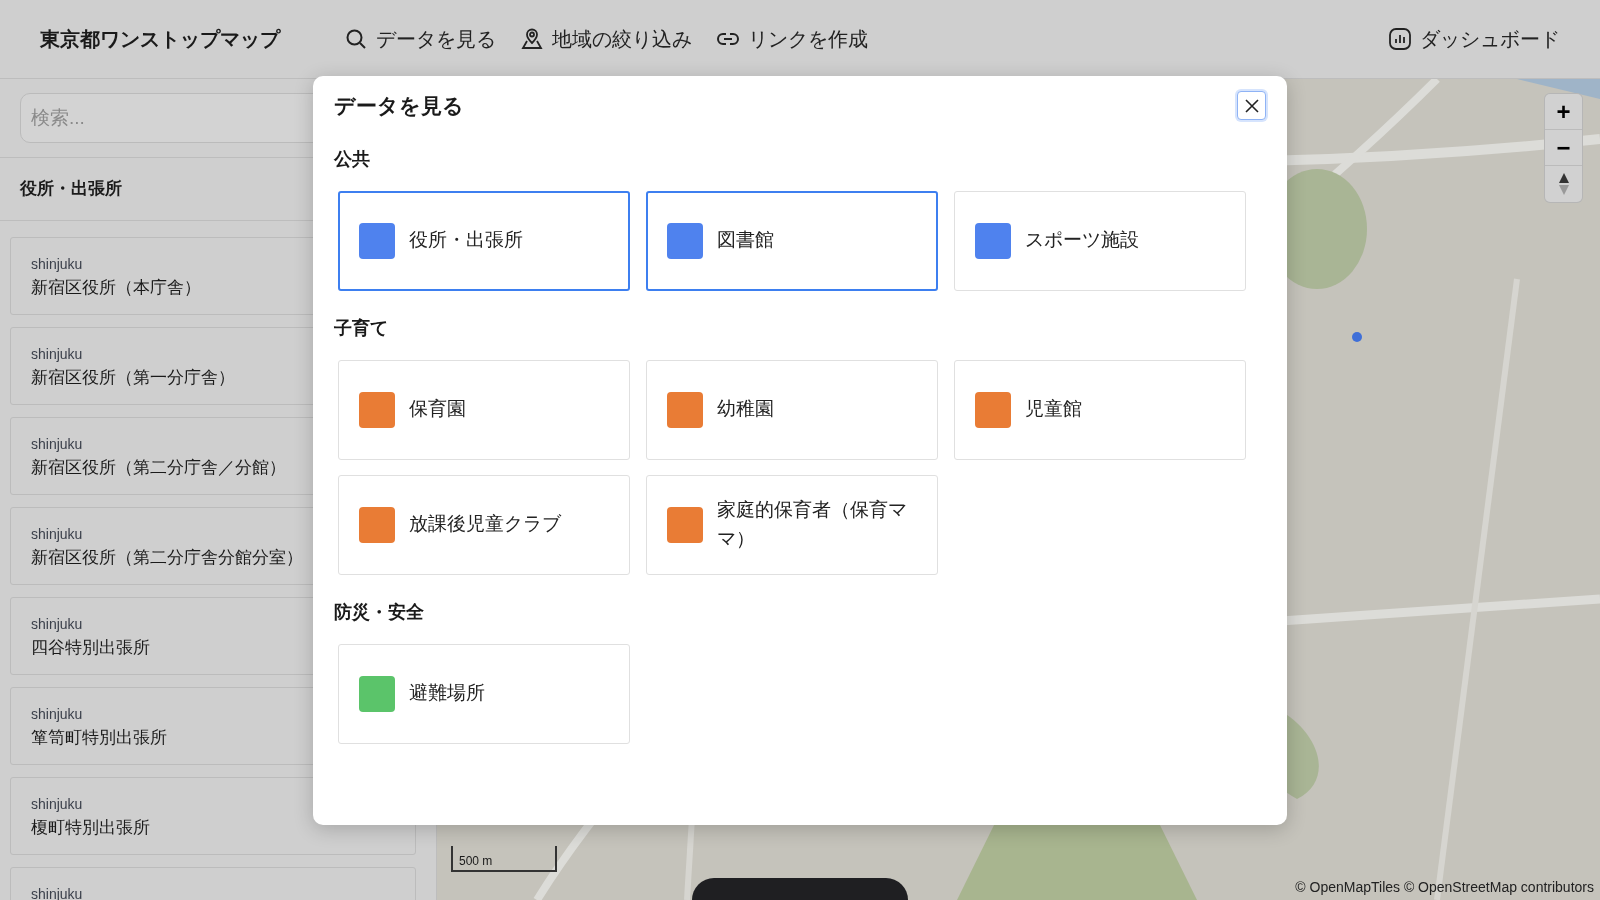  I want to click on category-tile: 避難場所, so click(484, 693).